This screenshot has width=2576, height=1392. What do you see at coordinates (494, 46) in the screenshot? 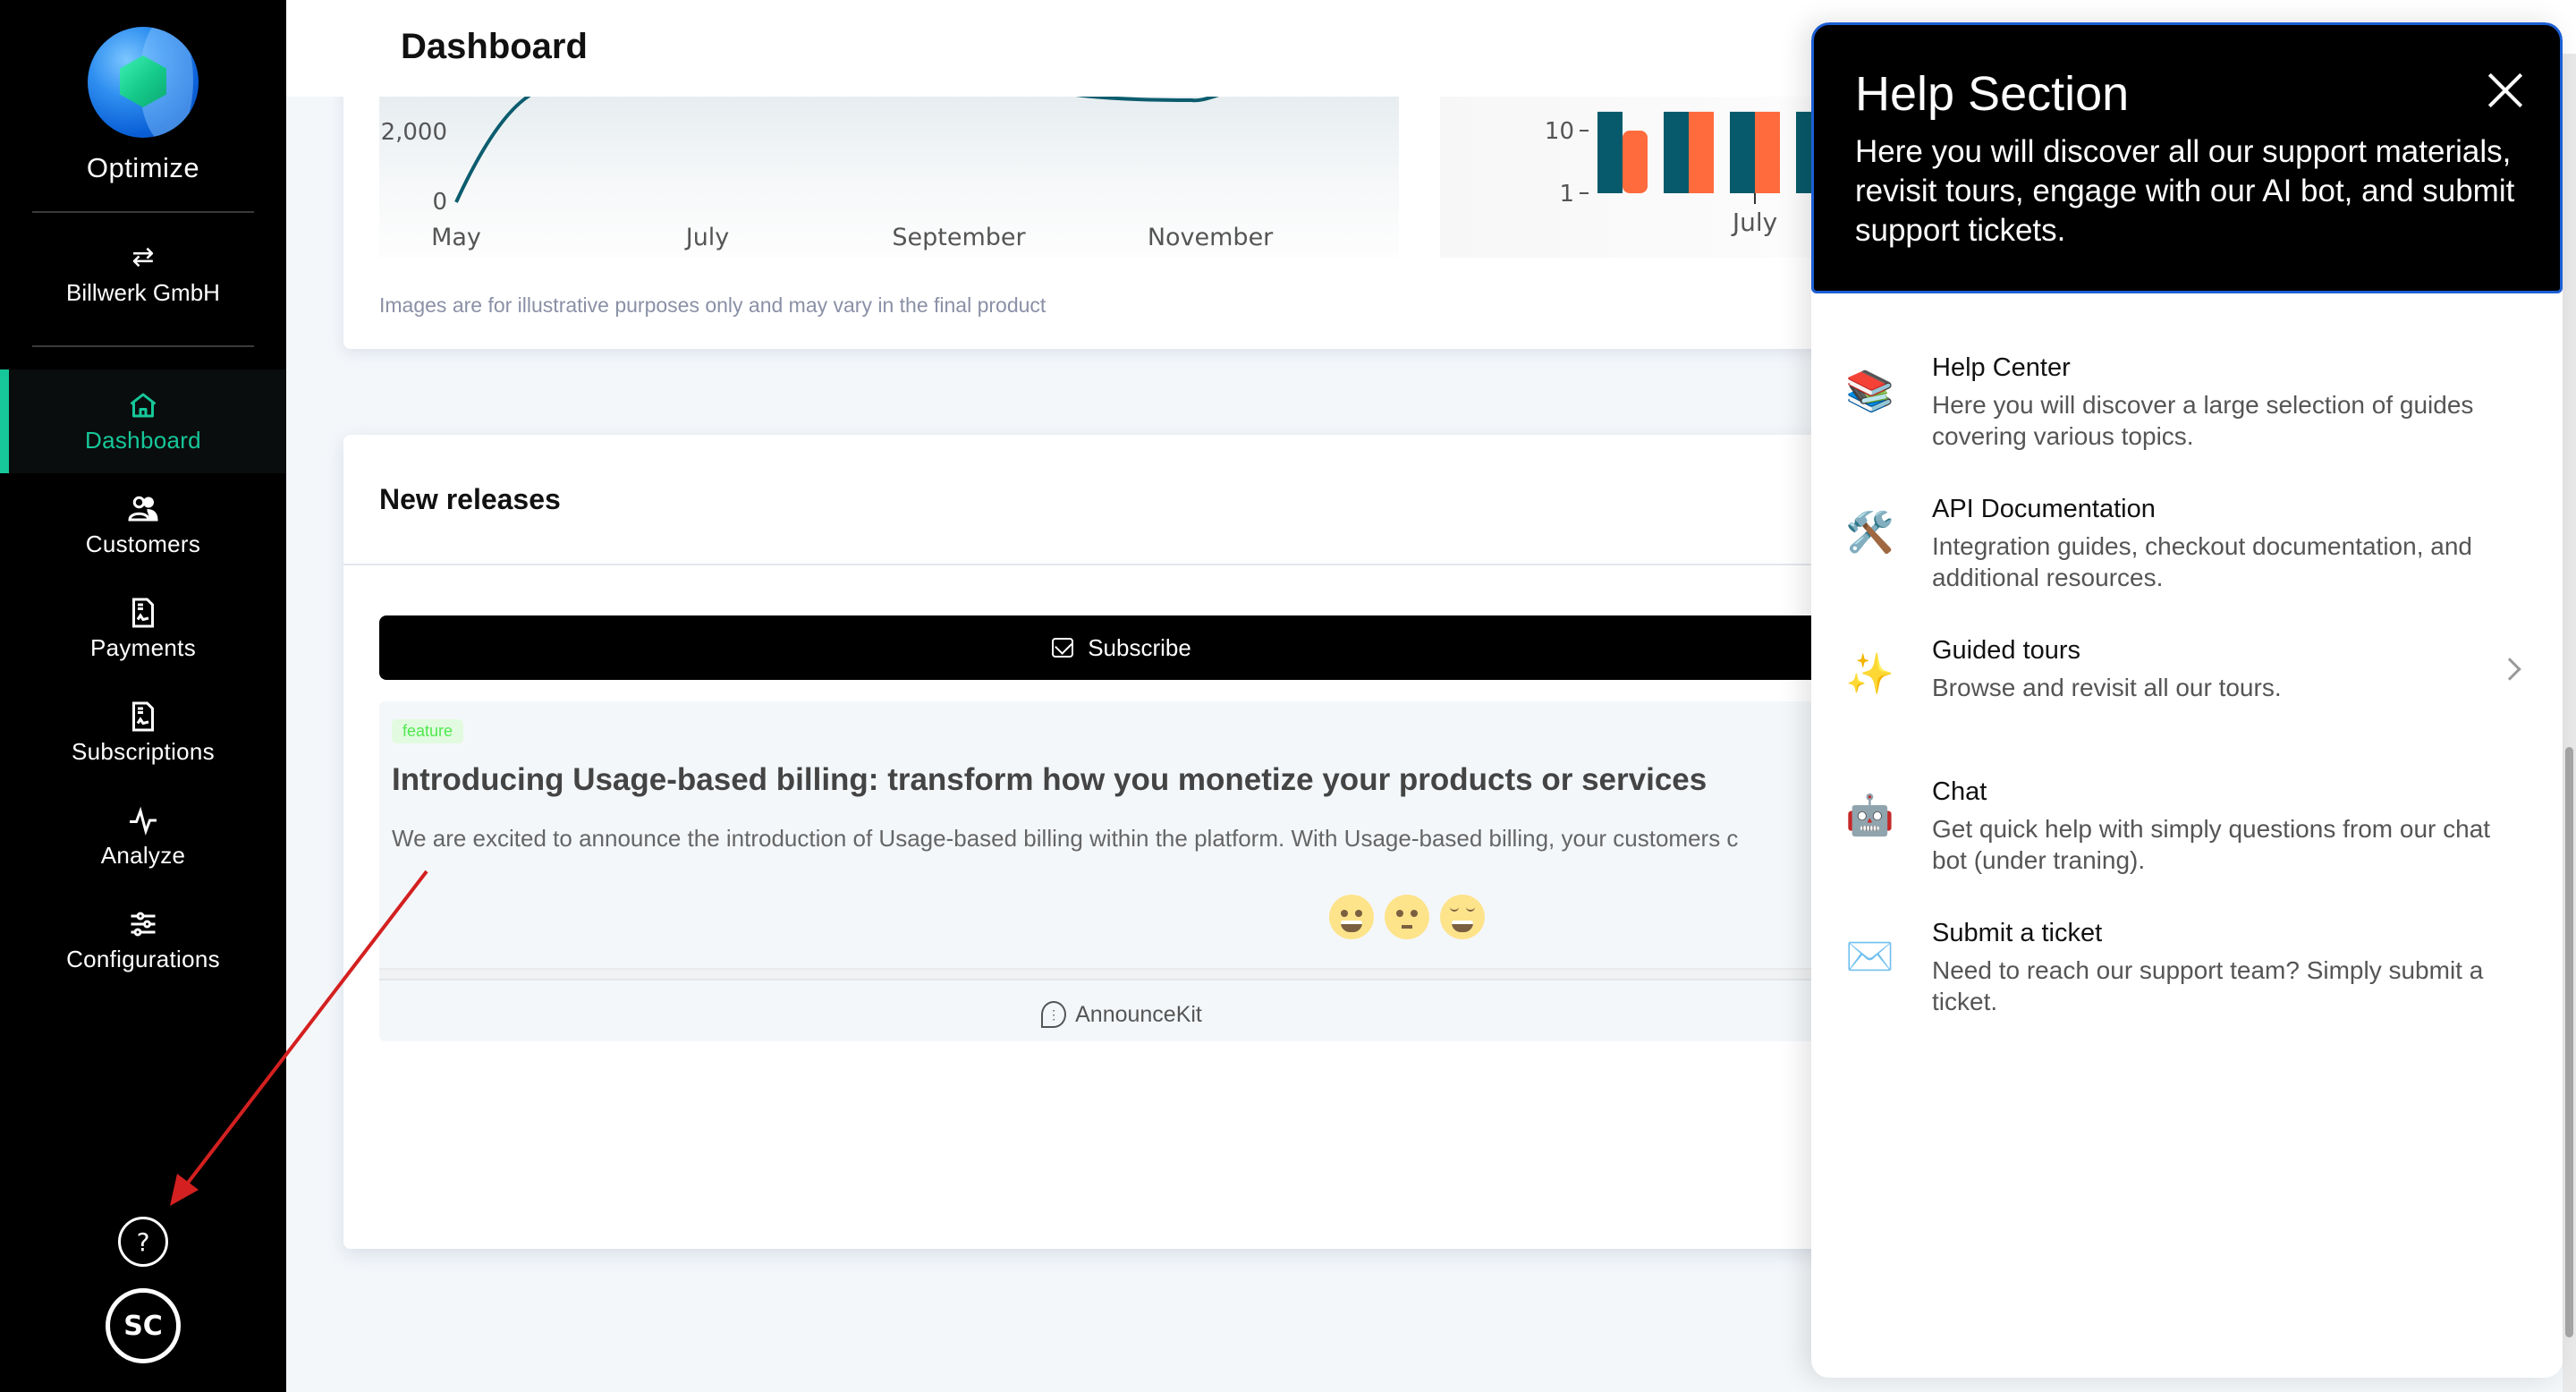
I see `page-title: Dashboard` at bounding box center [494, 46].